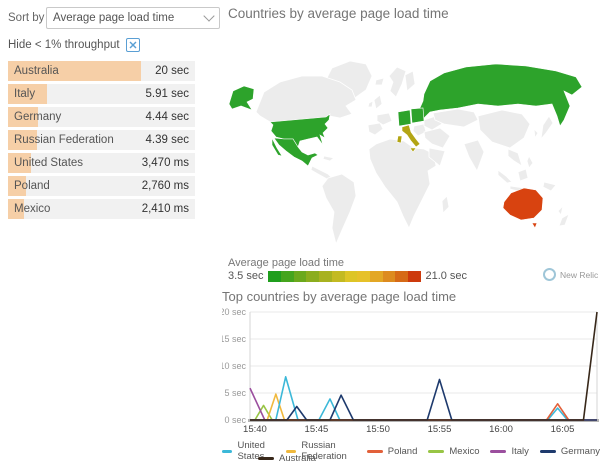 The height and width of the screenshot is (464, 600). I want to click on throughput-filter-checkbox, so click(132, 45).